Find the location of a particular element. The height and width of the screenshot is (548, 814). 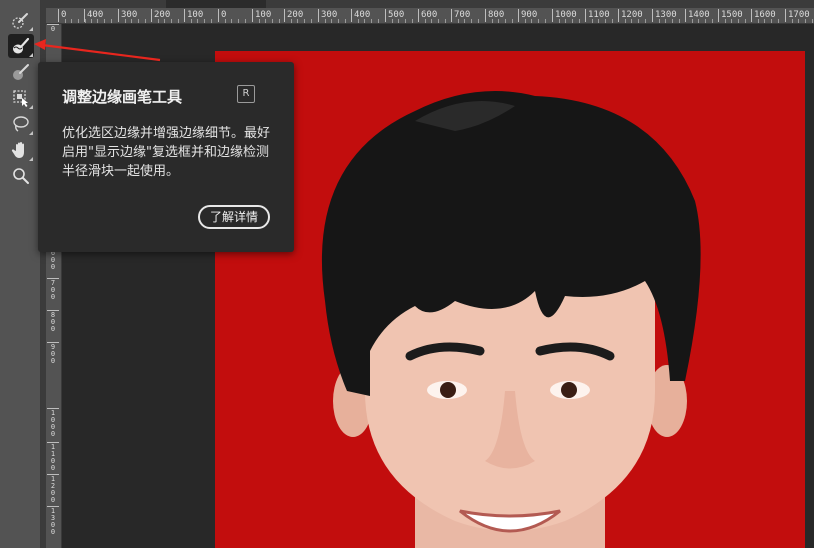

ruler-top-label: 600 is located at coordinates (427, 15).